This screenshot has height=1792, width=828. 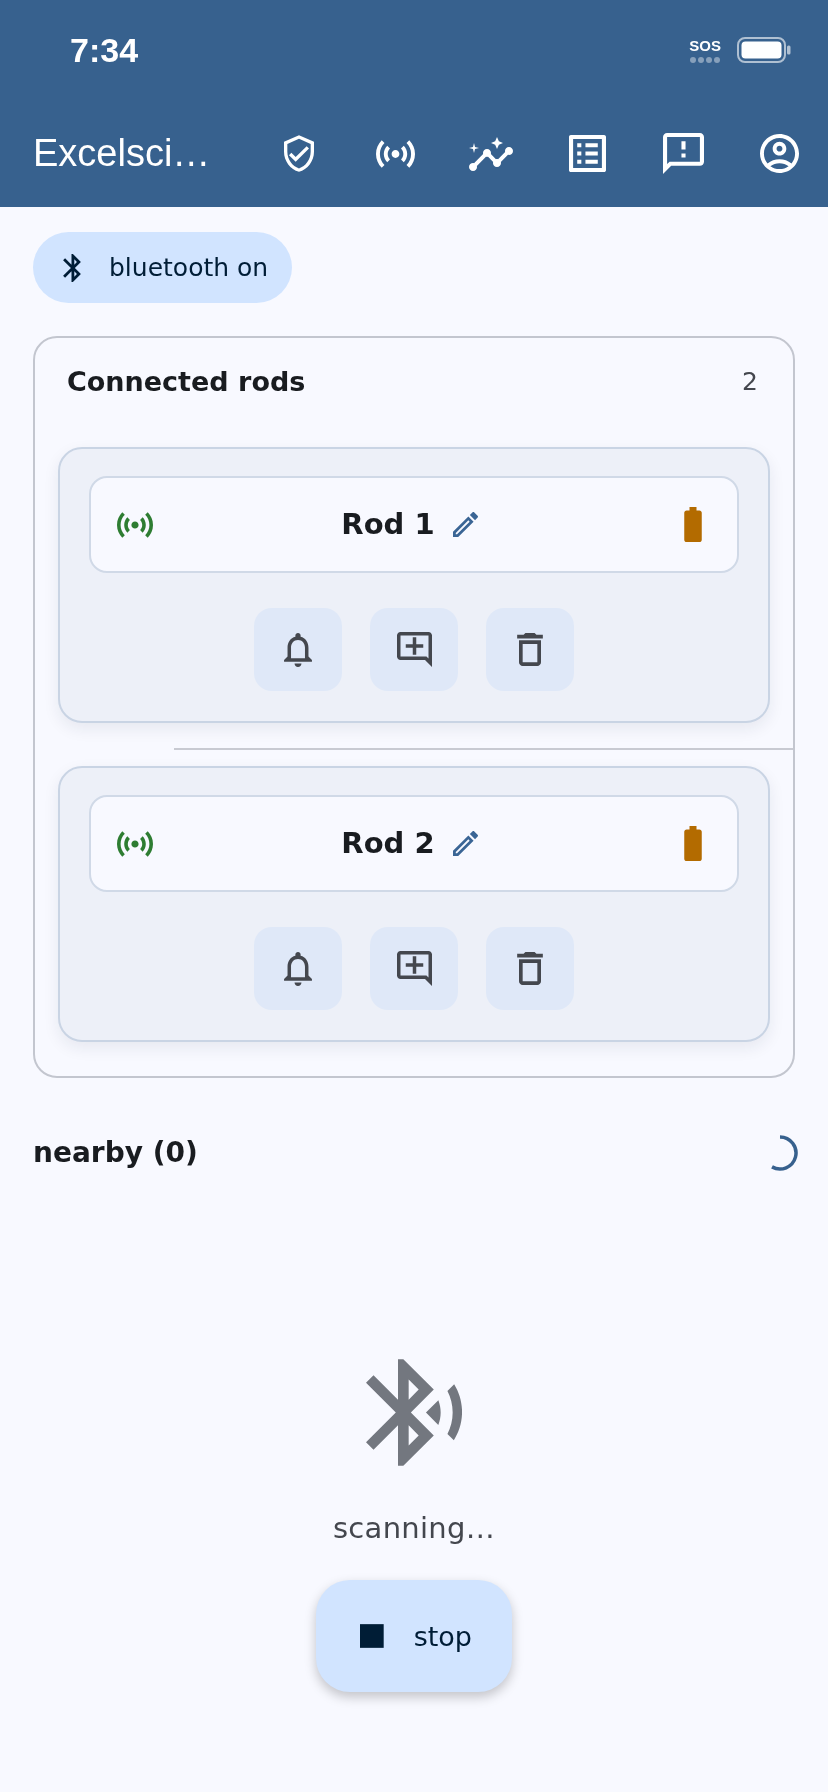 What do you see at coordinates (779, 153) in the screenshot?
I see `account-icon` at bounding box center [779, 153].